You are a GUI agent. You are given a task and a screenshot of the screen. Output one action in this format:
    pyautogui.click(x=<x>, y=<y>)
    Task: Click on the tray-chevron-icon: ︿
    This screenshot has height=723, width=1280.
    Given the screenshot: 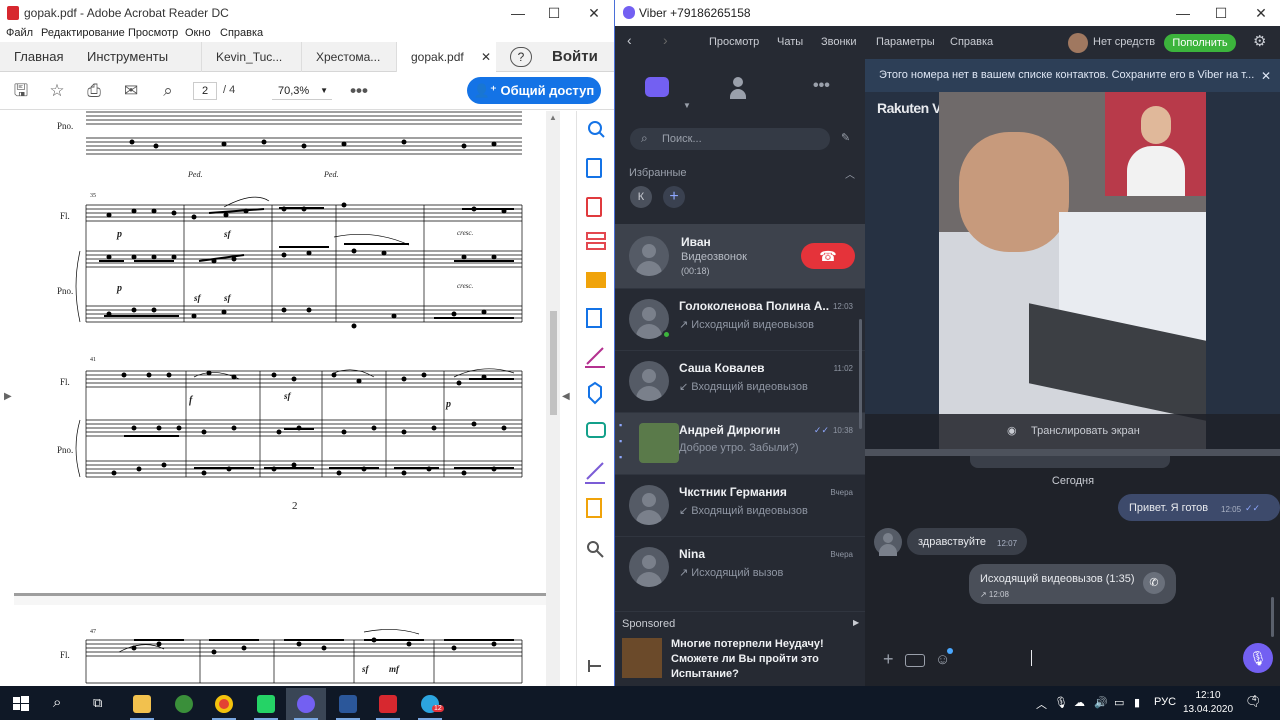 What is the action you would take?
    pyautogui.click(x=1041, y=704)
    